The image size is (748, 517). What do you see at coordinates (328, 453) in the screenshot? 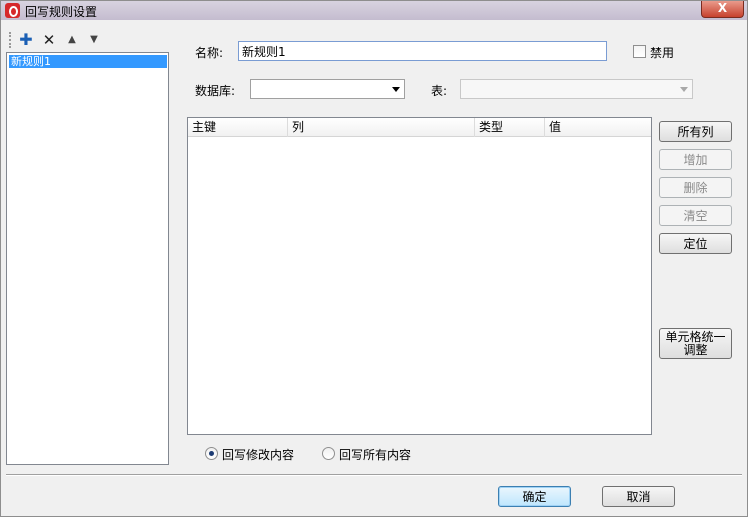
I see `mode-all-radio` at bounding box center [328, 453].